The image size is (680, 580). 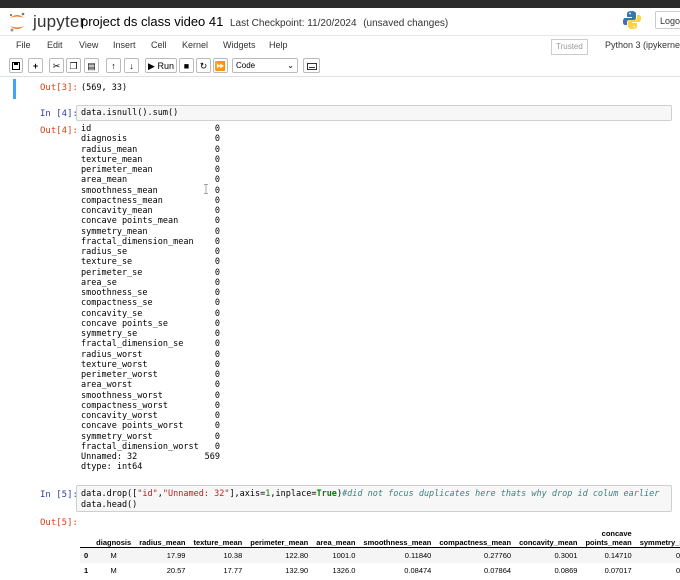 I want to click on series-row: compactness_se 0, so click(x=150, y=303).